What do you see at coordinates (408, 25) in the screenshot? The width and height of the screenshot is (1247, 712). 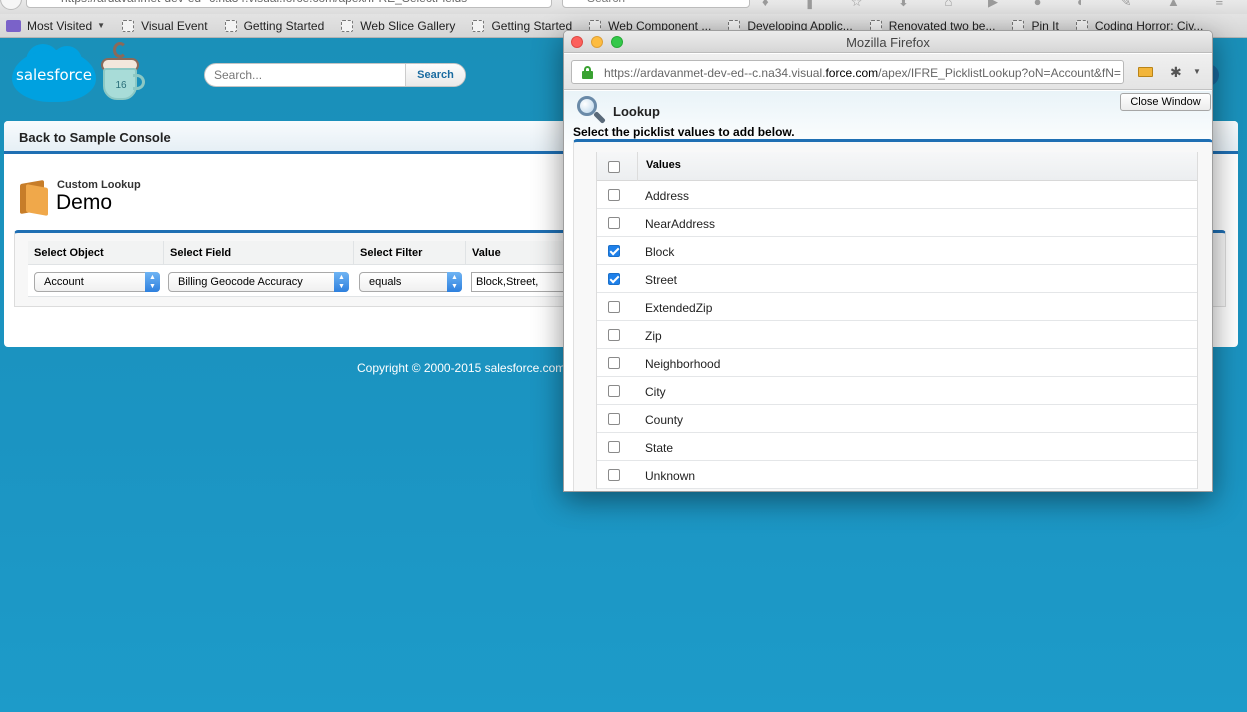 I see `bookmark-label: Web Slice Gallery` at bounding box center [408, 25].